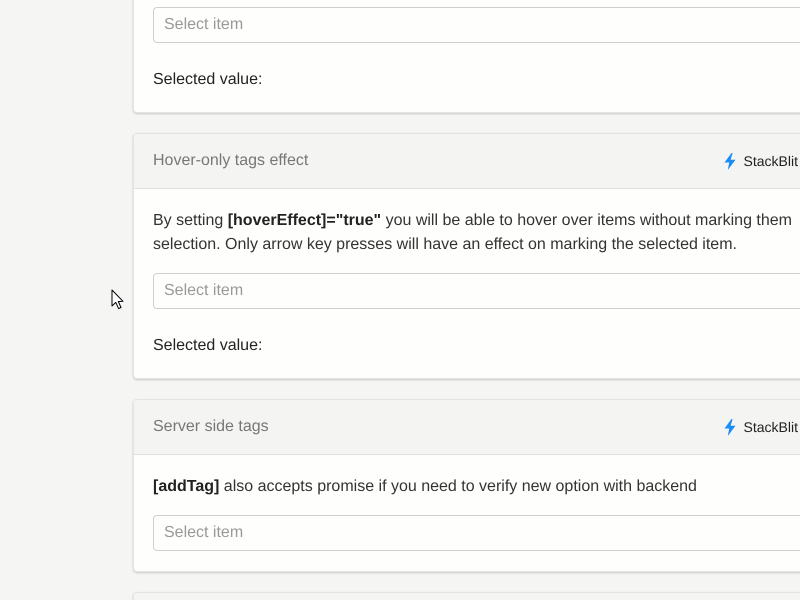 The image size is (800, 600). Describe the element at coordinates (473, 233) in the screenshot. I see `description-text: By setting [hoverEffect]="true" you will be able to hover over items without marking them selection. Only arrow key presses will have an effect on marking the selected item.` at that location.